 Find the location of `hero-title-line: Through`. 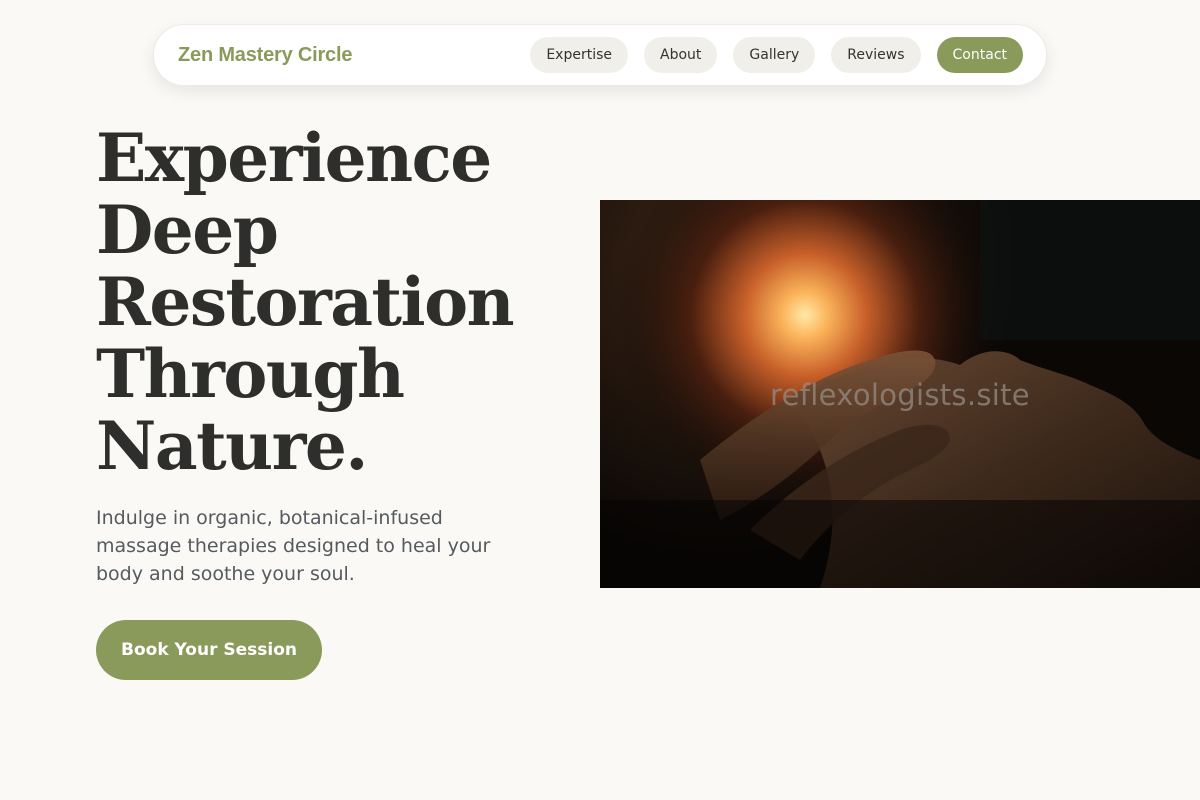

hero-title-line: Through is located at coordinates (250, 374).